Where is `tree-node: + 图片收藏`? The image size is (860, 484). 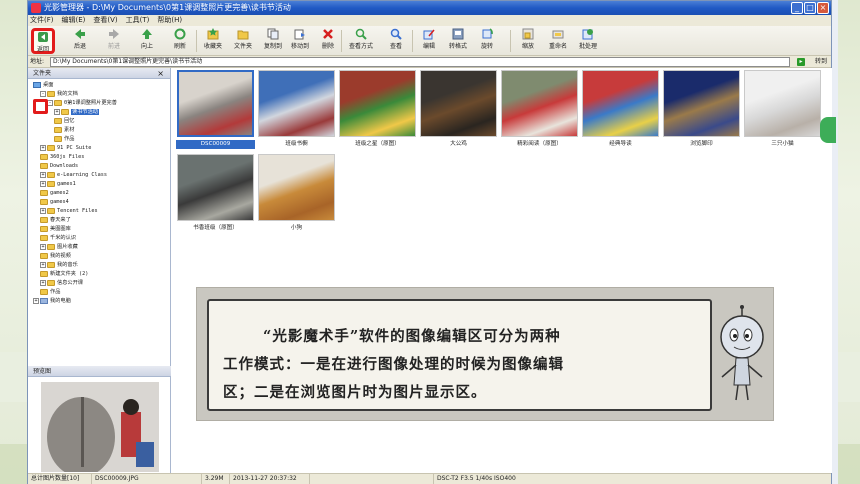
tree-node: + 图片收藏 is located at coordinates (59, 247).